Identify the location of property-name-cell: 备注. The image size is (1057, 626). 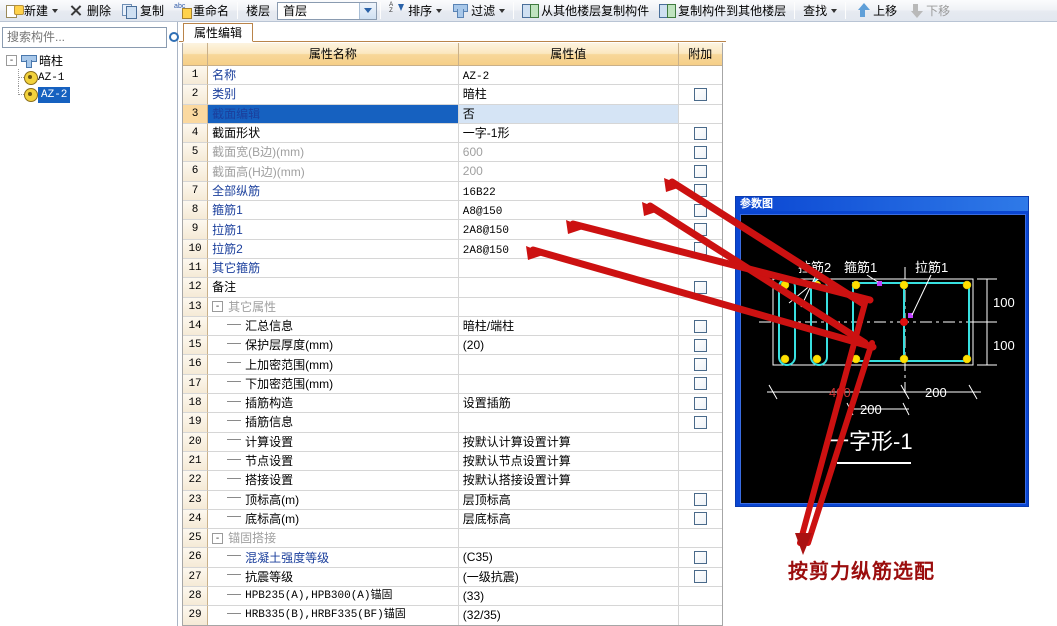
(333, 288).